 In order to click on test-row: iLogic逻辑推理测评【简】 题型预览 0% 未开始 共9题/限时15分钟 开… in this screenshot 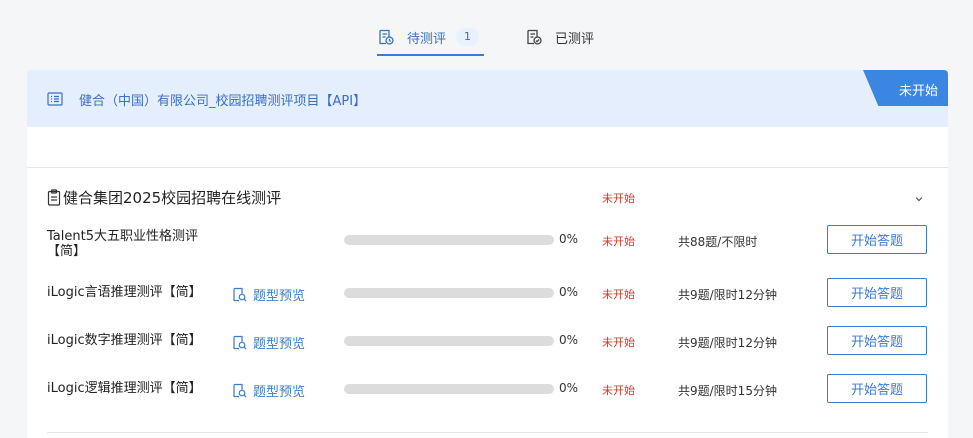, I will do `click(487, 389)`.